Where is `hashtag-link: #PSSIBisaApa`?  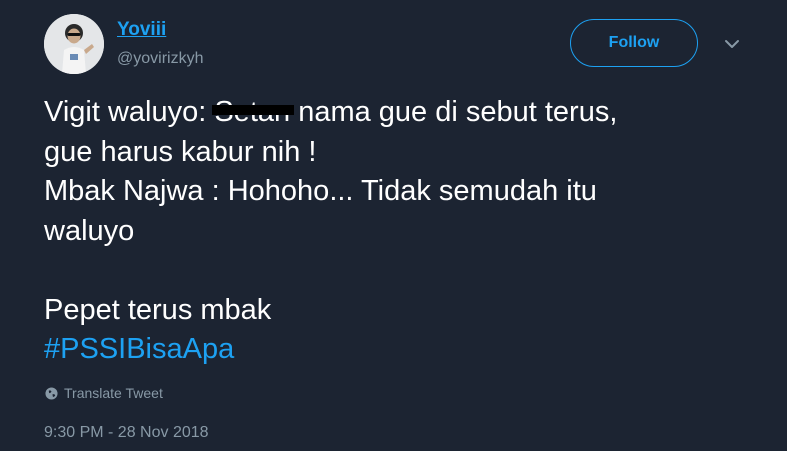 hashtag-link: #PSSIBisaApa is located at coordinates (394, 350).